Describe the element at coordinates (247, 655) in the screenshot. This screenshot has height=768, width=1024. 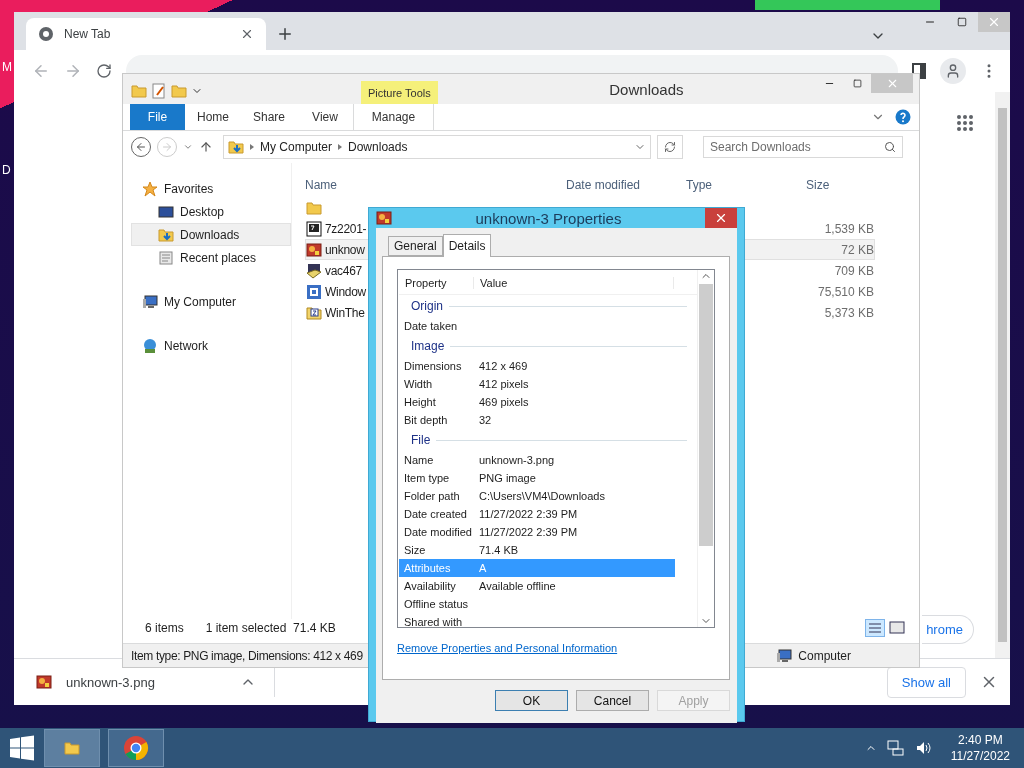
I see `details-text: Item type: PNG image, Dimensions: 412 x 469` at that location.